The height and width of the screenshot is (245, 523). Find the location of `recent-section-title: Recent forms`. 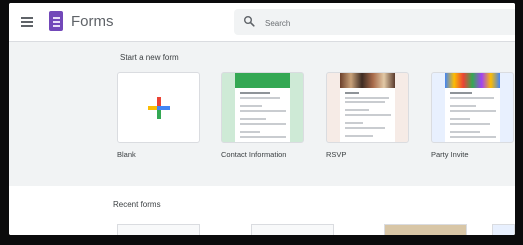

recent-section-title: Recent forms is located at coordinates (137, 204).